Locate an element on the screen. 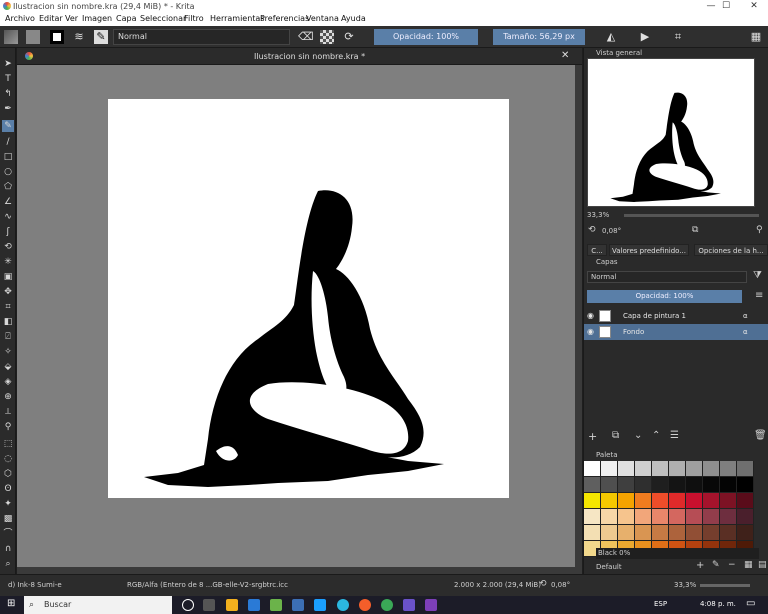 The height and width of the screenshot is (614, 768). gradient-tool-icon: ◧ is located at coordinates (8, 322).